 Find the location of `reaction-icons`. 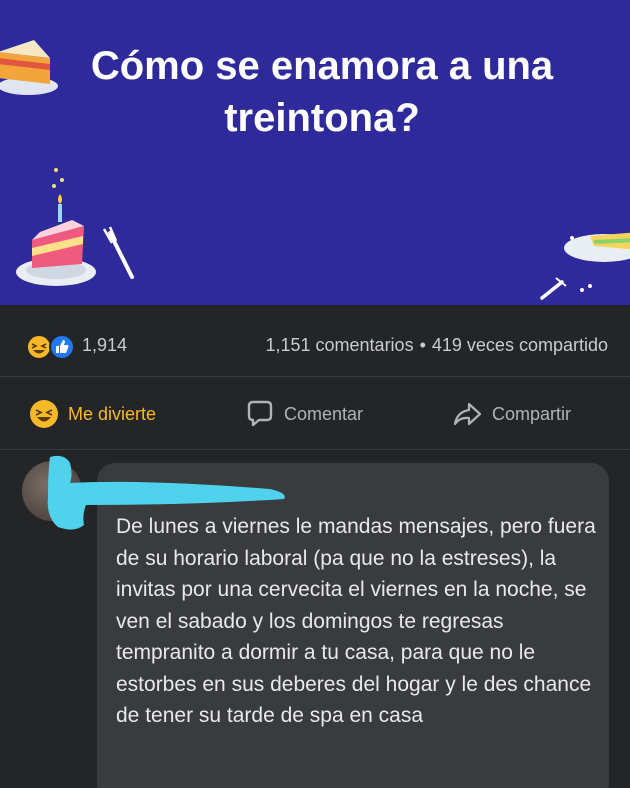

reaction-icons is located at coordinates (51, 347).